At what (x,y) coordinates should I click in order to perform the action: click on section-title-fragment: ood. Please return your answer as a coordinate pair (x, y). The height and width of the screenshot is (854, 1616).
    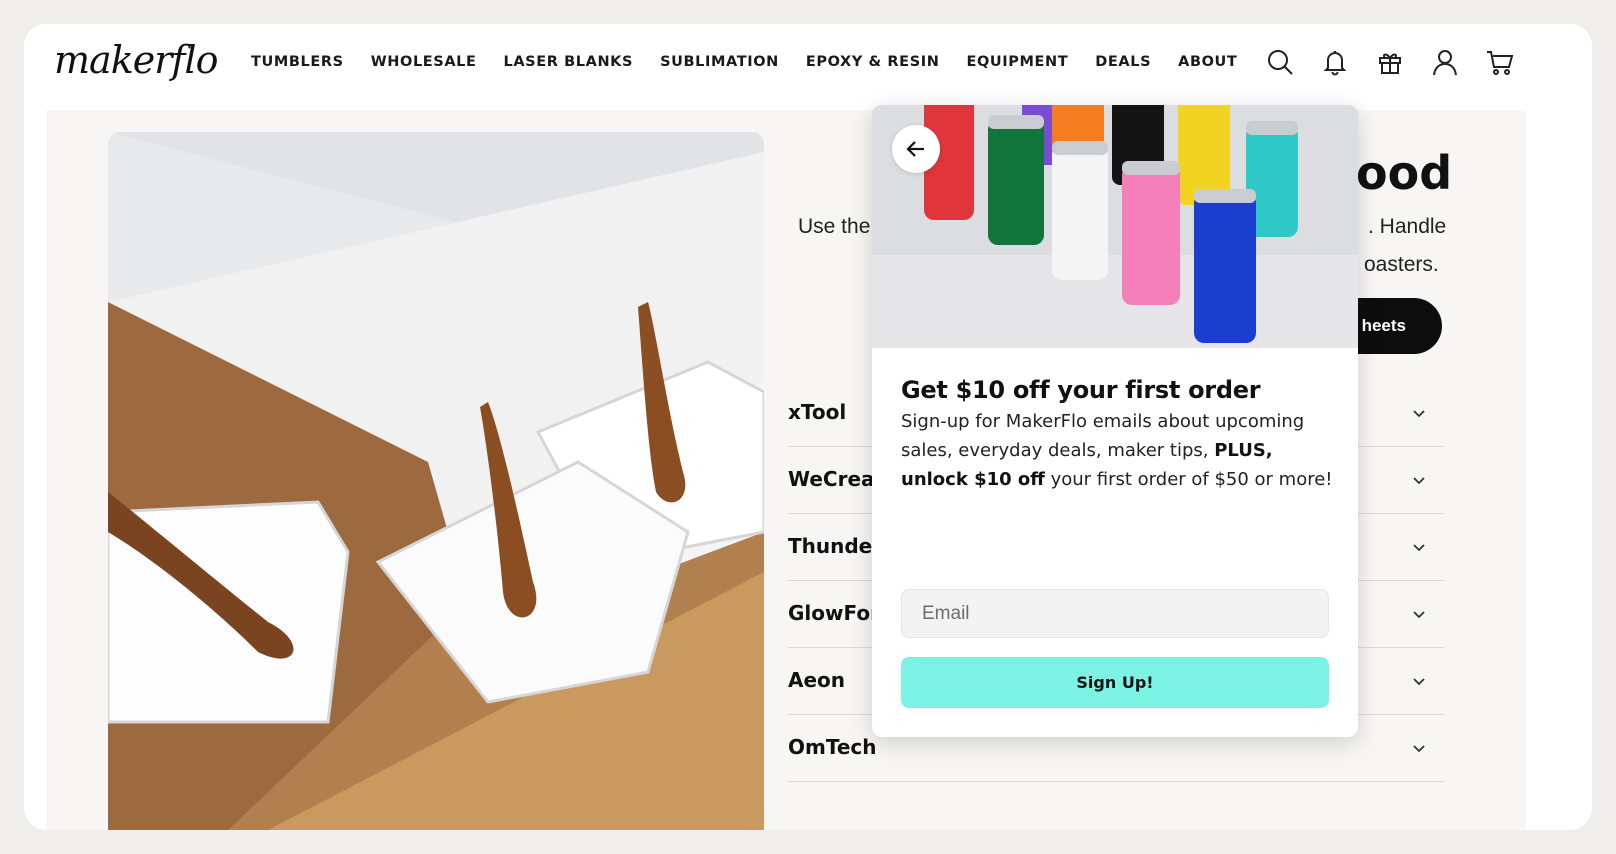
    Looking at the image, I should click on (1404, 173).